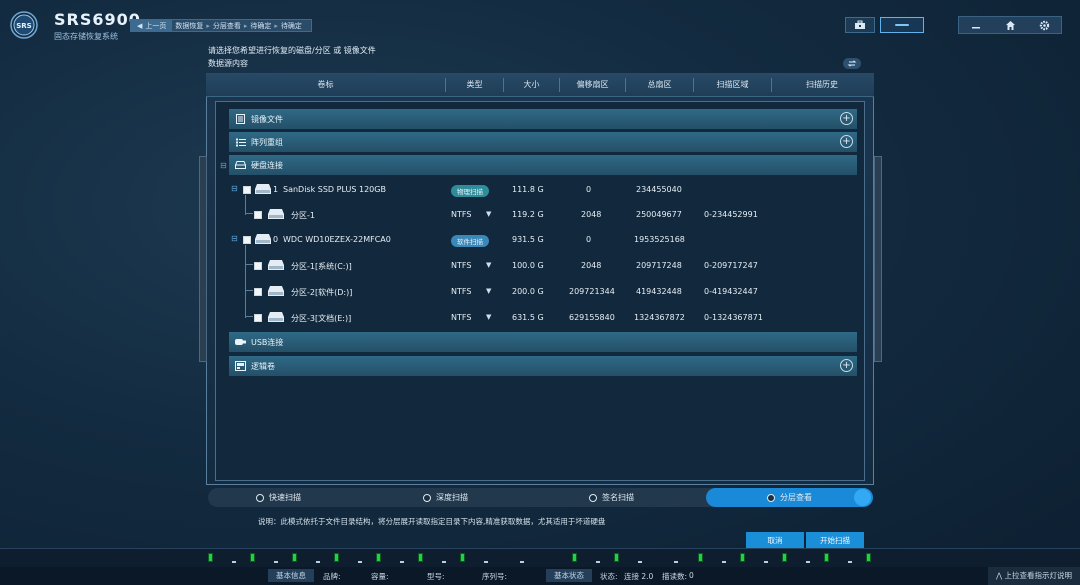  Describe the element at coordinates (835, 540) in the screenshot. I see `start-scan-button: 开始扫描` at that location.